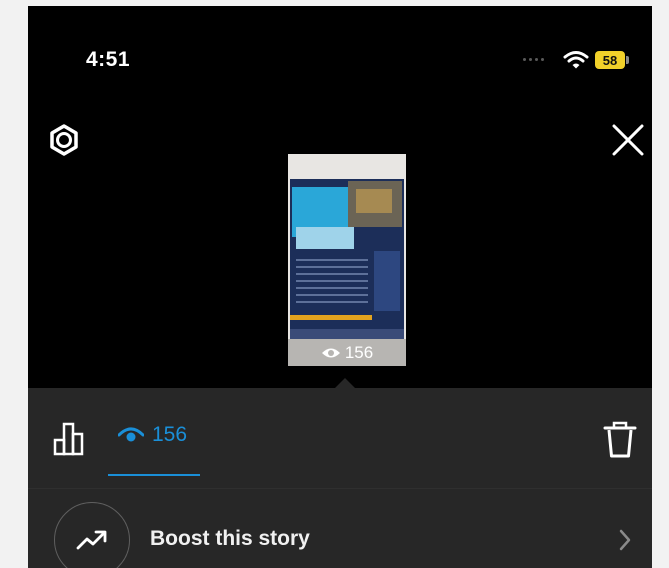  I want to click on divider, so click(340, 488).